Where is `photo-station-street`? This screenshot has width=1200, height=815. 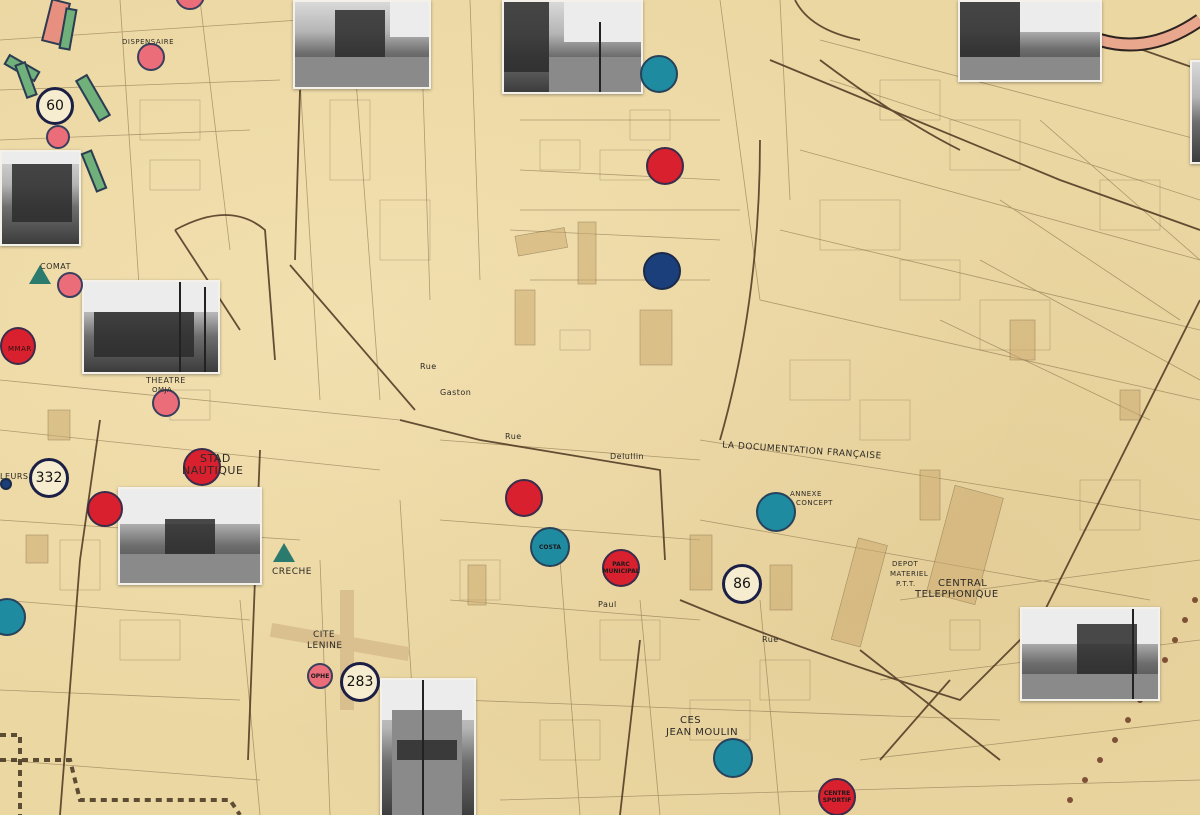 photo-station-street is located at coordinates (1090, 654).